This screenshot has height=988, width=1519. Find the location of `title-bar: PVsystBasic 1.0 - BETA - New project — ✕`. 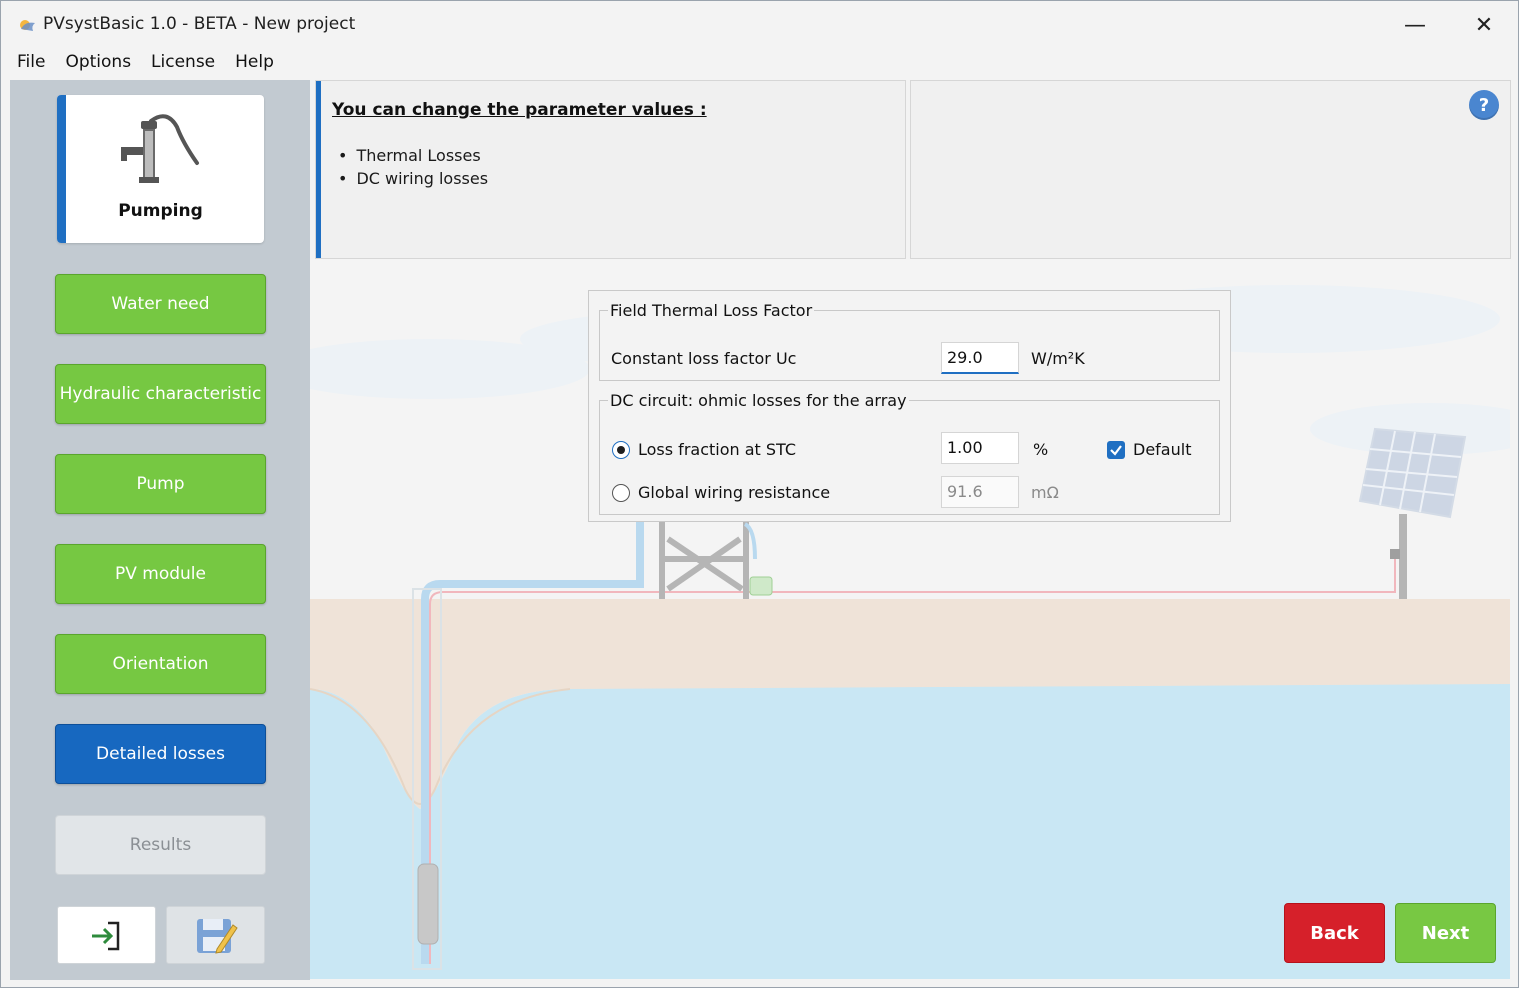

title-bar: PVsystBasic 1.0 - BETA - New project — ✕ is located at coordinates (759, 24).